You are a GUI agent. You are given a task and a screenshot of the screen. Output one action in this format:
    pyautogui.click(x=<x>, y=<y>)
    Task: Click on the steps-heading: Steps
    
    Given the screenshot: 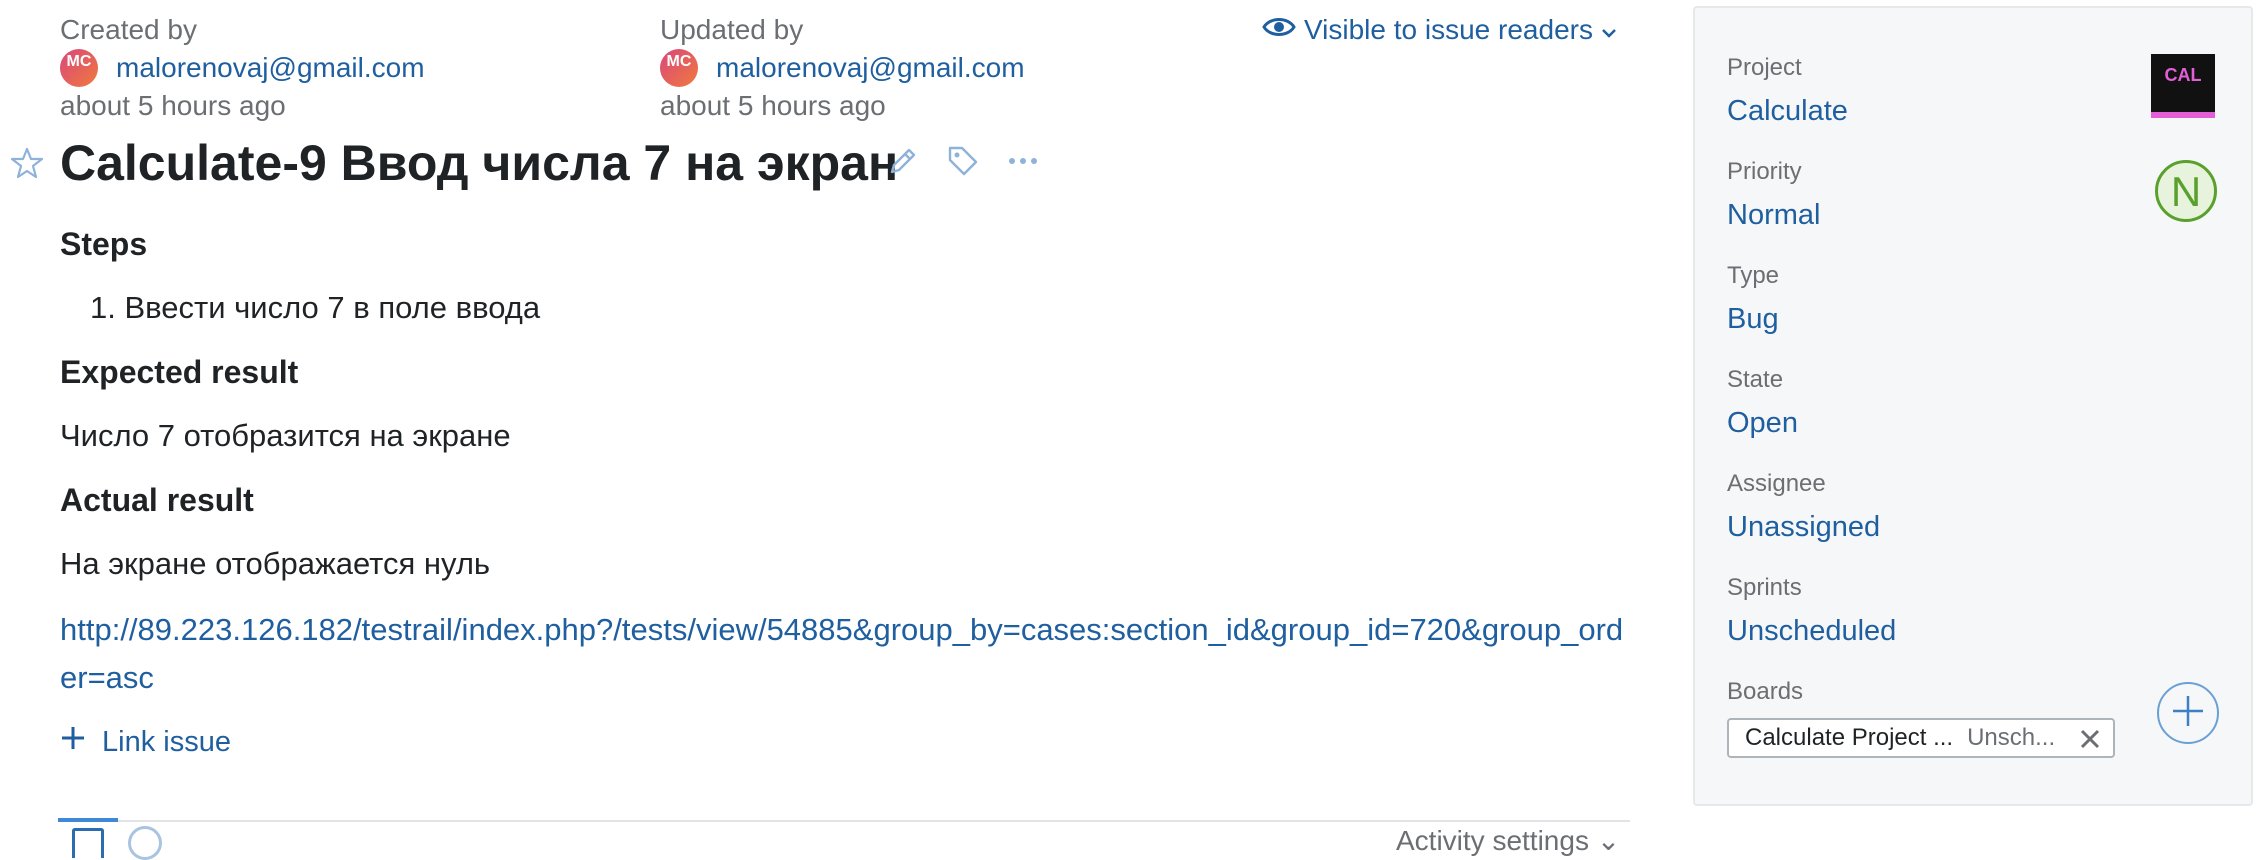 What is the action you would take?
    pyautogui.click(x=104, y=244)
    